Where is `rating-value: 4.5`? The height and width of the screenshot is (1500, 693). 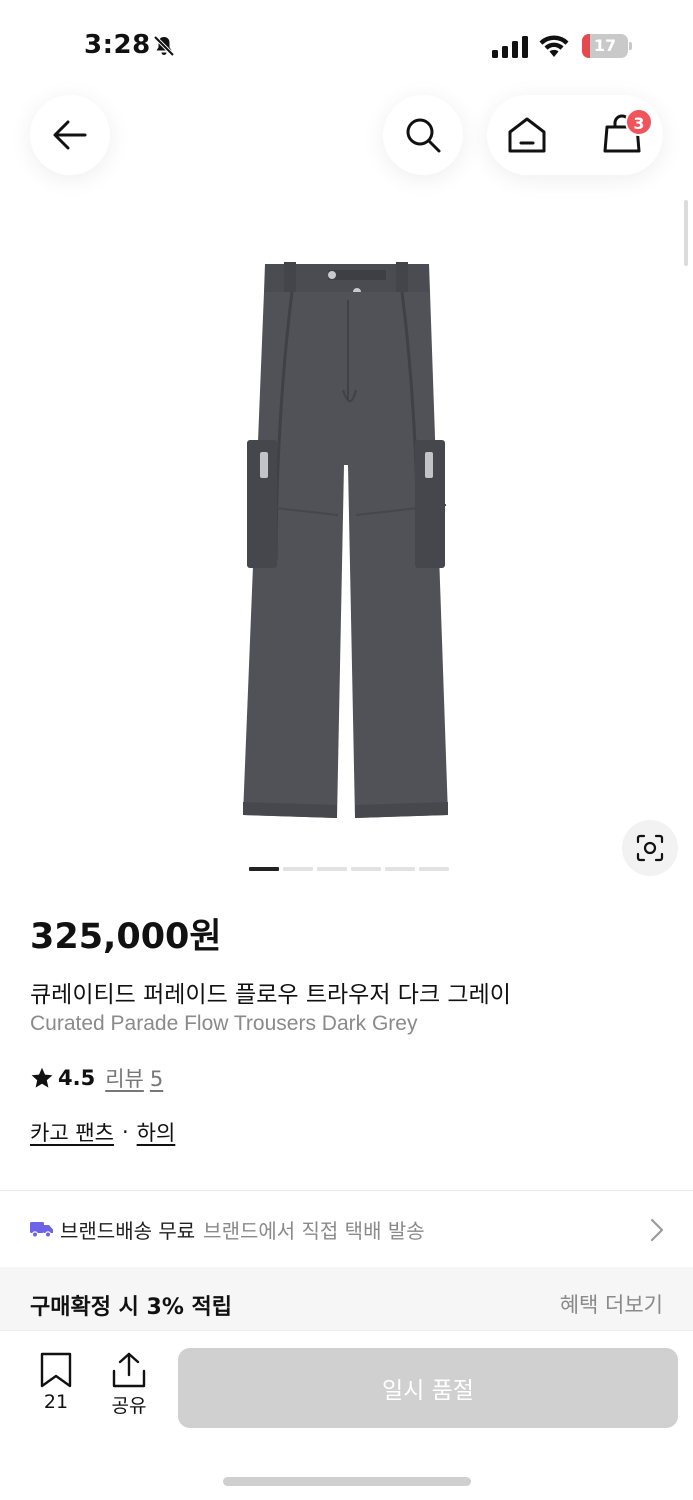
rating-value: 4.5 is located at coordinates (77, 1078).